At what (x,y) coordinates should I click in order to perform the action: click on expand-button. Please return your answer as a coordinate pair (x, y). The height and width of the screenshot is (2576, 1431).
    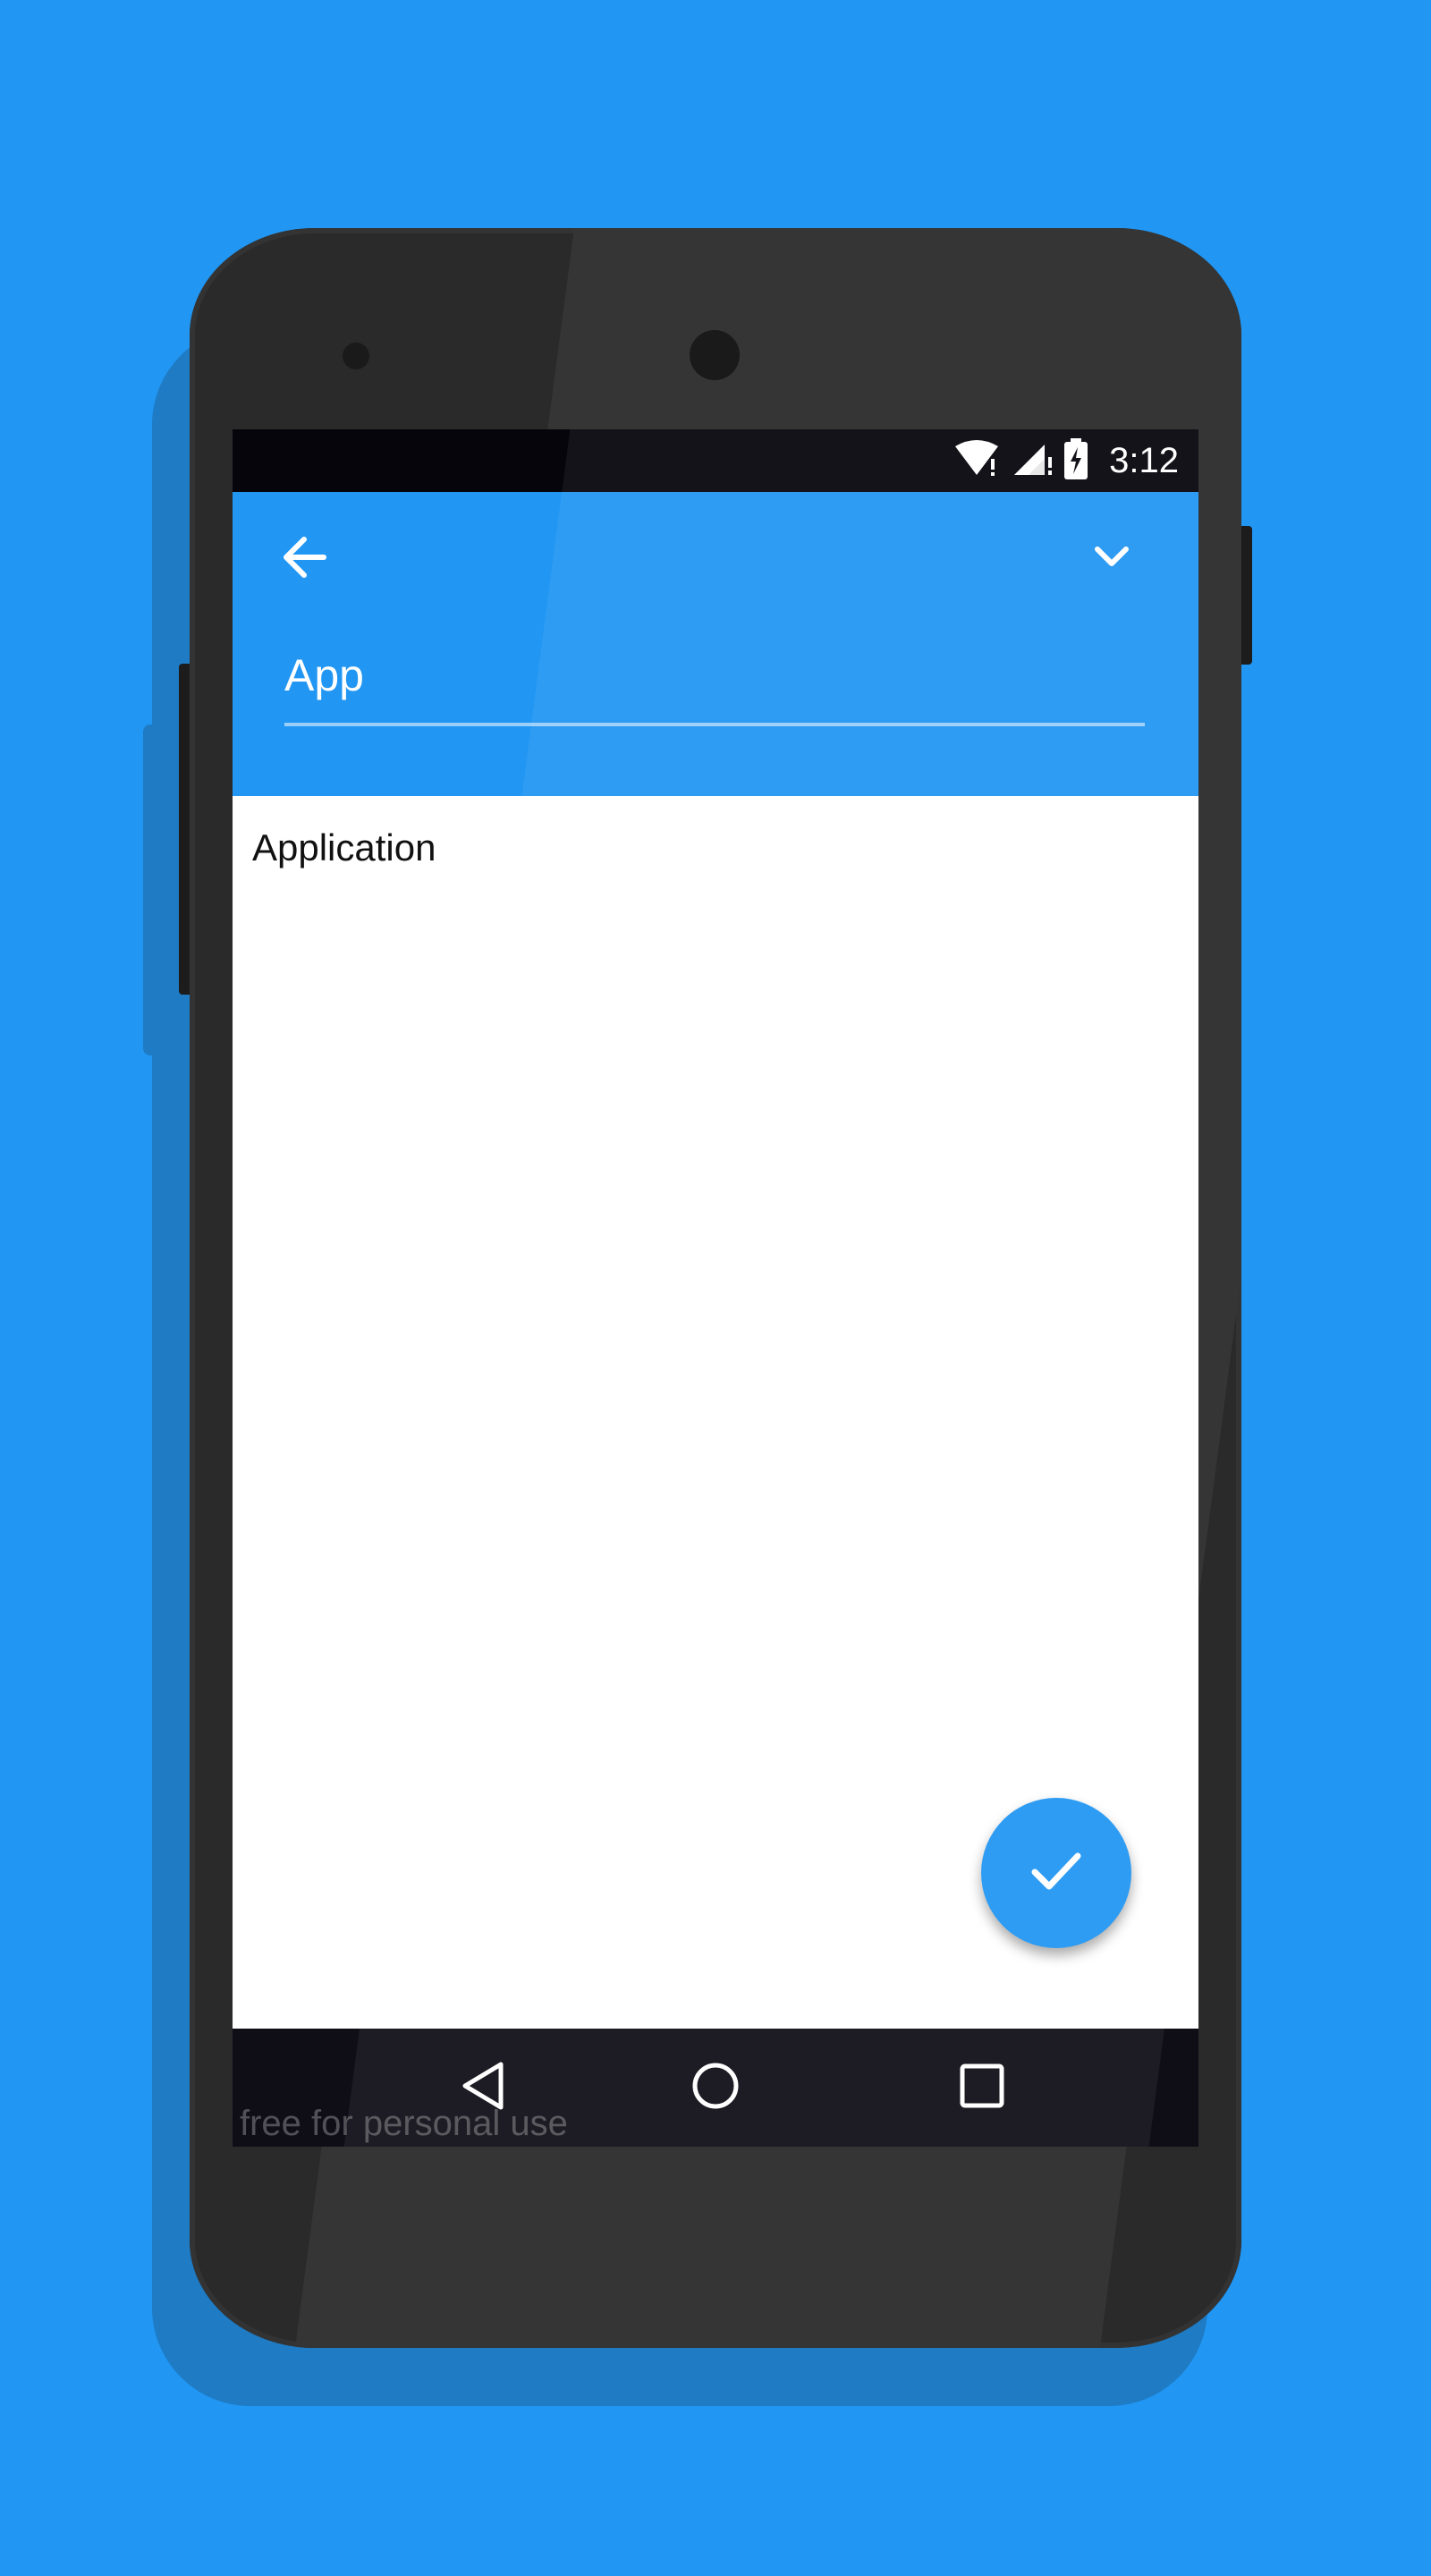
    Looking at the image, I should click on (1112, 559).